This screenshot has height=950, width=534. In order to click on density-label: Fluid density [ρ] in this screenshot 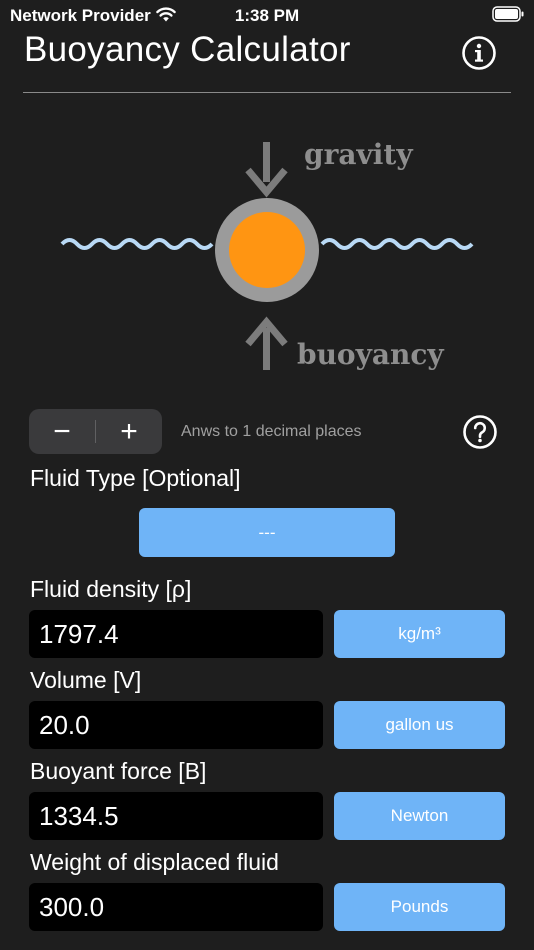, I will do `click(111, 589)`.